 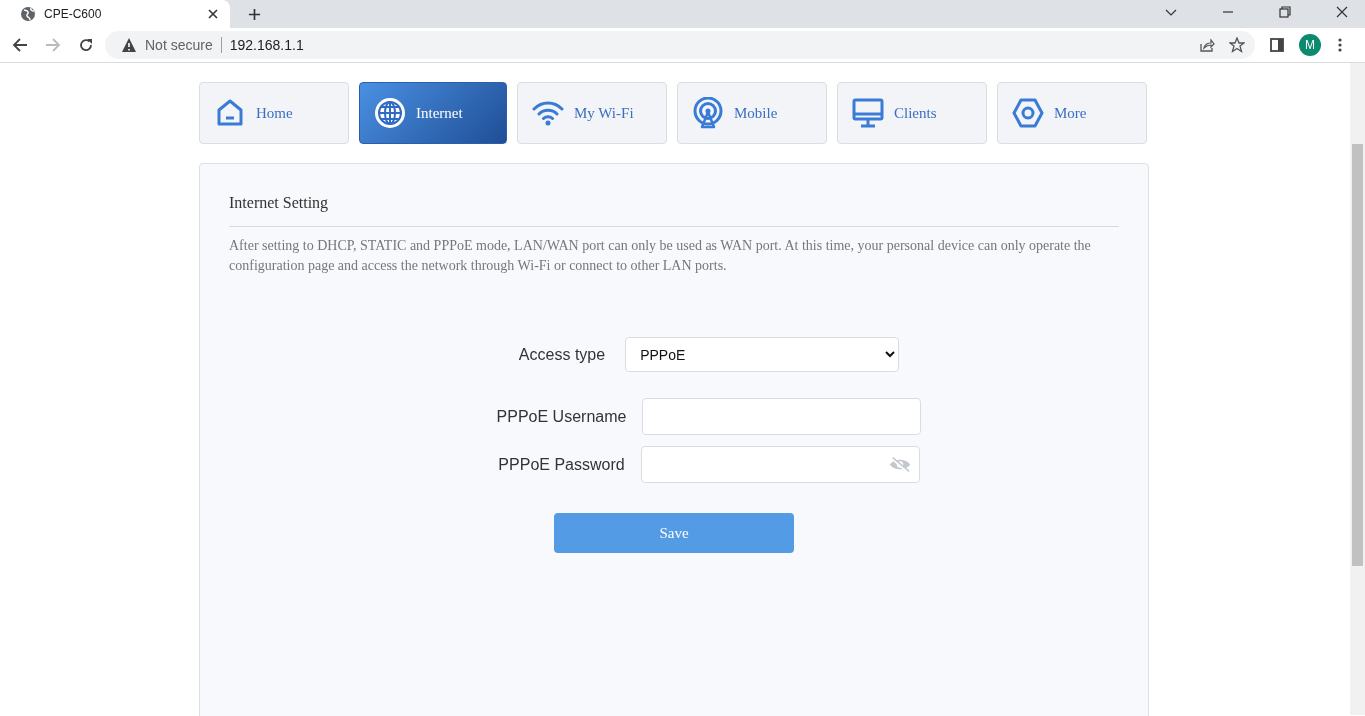 What do you see at coordinates (1028, 113) in the screenshot?
I see `hexagon-icon` at bounding box center [1028, 113].